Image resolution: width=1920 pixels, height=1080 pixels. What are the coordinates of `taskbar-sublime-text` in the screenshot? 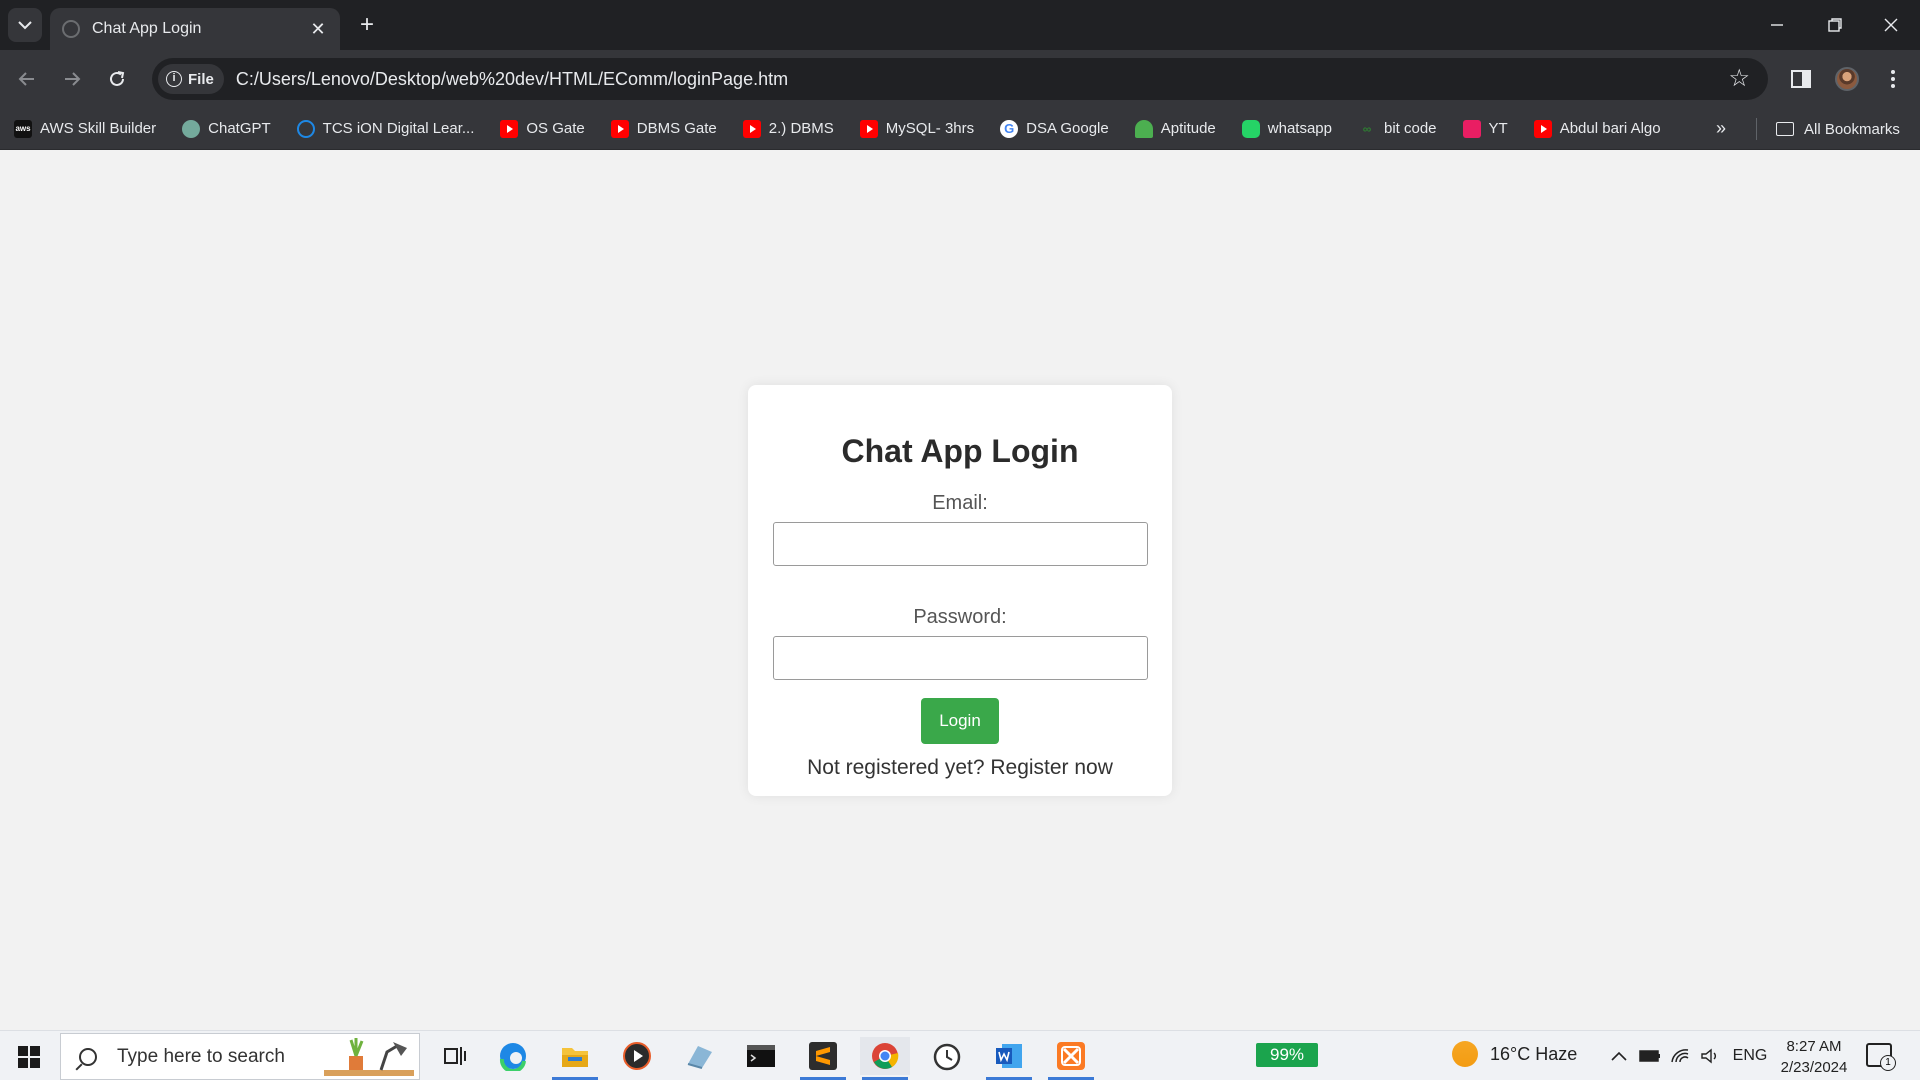 It's located at (823, 1058).